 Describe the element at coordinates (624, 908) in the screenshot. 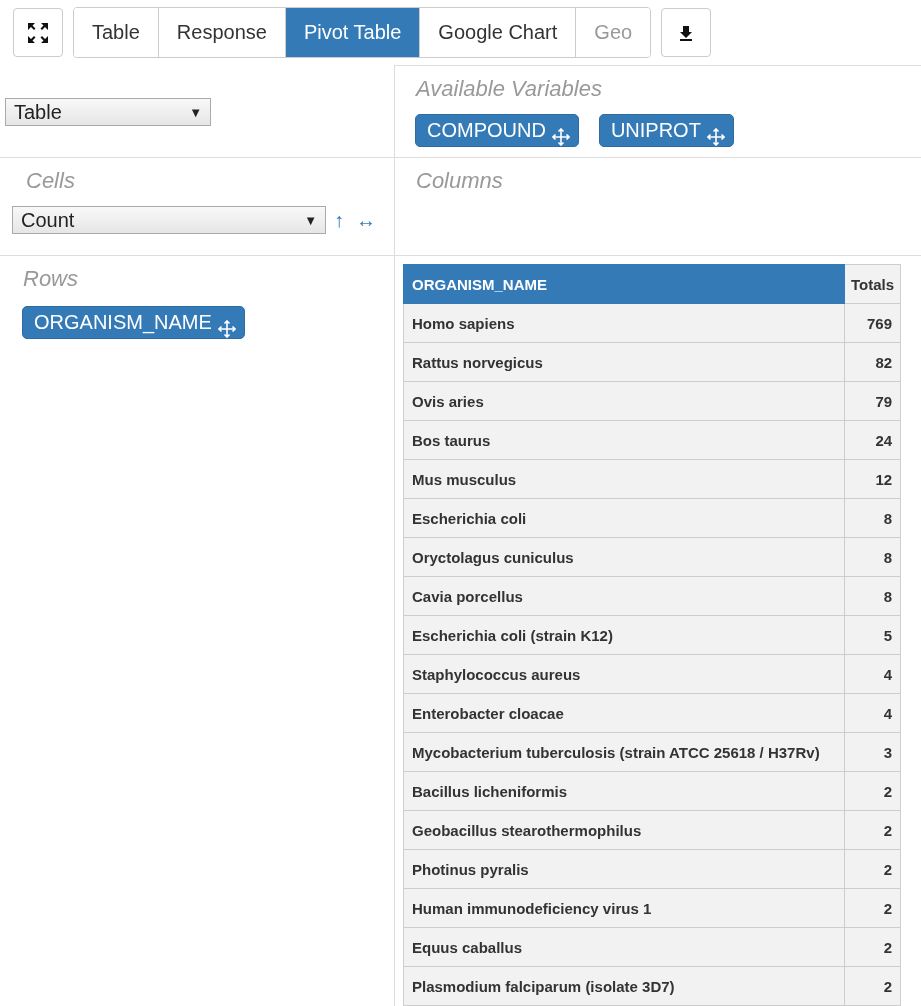

I see `row-header: Human immunodeficiency virus 1` at that location.